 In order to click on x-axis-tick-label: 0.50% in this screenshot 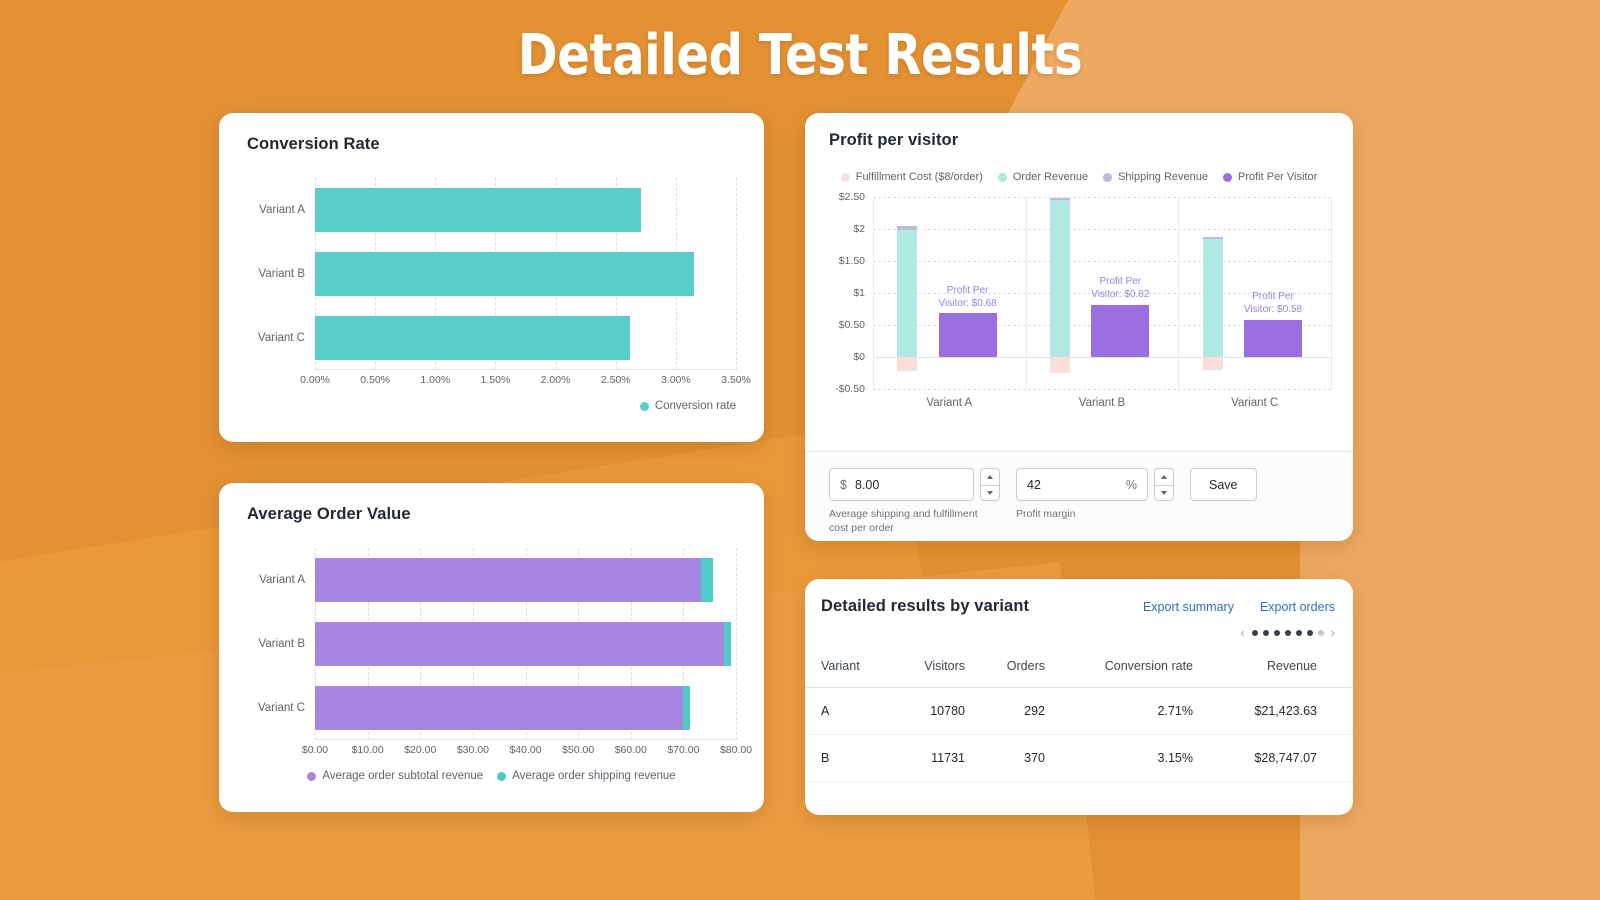, I will do `click(375, 380)`.